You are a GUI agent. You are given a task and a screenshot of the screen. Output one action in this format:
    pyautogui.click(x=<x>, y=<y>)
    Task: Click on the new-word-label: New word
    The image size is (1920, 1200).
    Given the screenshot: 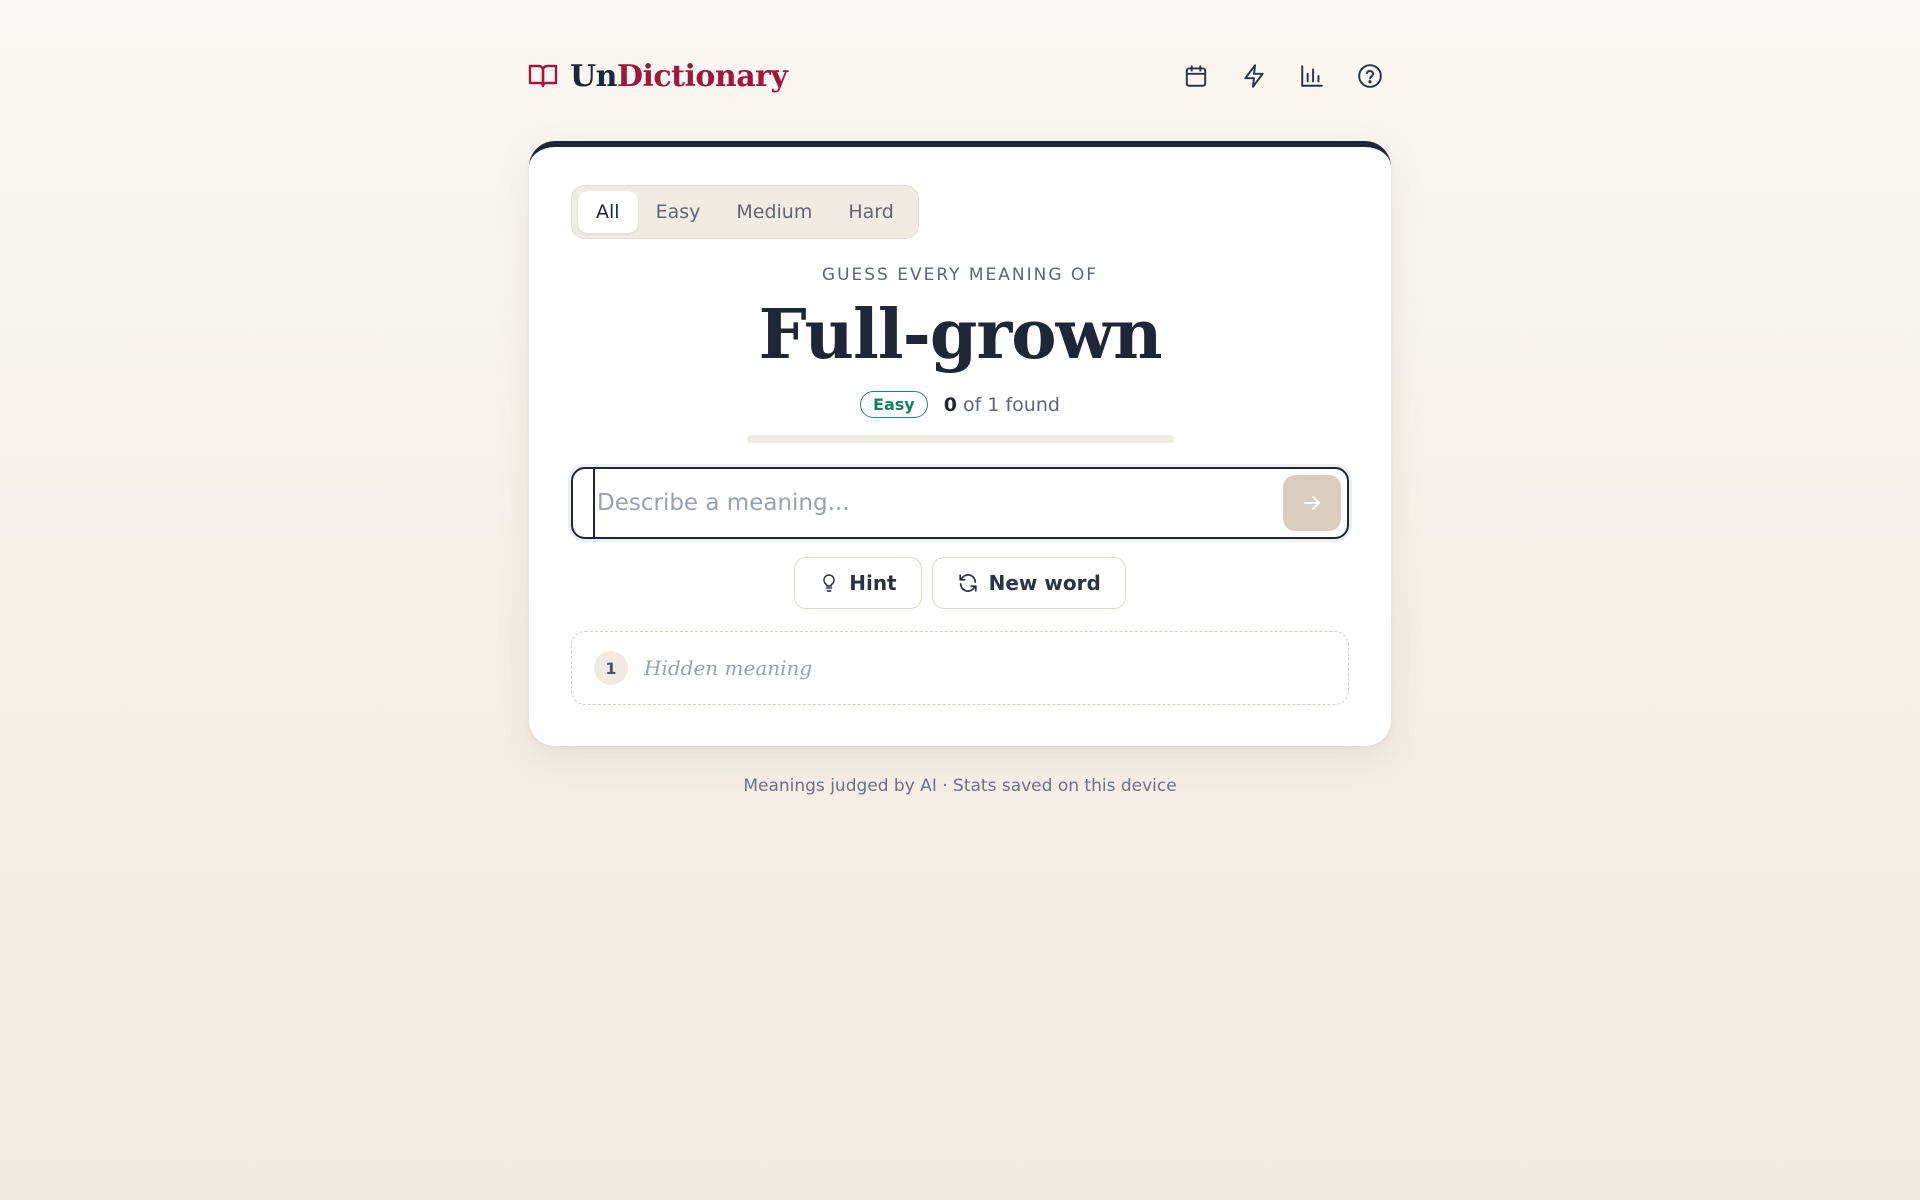 What is the action you would take?
    pyautogui.click(x=1044, y=583)
    